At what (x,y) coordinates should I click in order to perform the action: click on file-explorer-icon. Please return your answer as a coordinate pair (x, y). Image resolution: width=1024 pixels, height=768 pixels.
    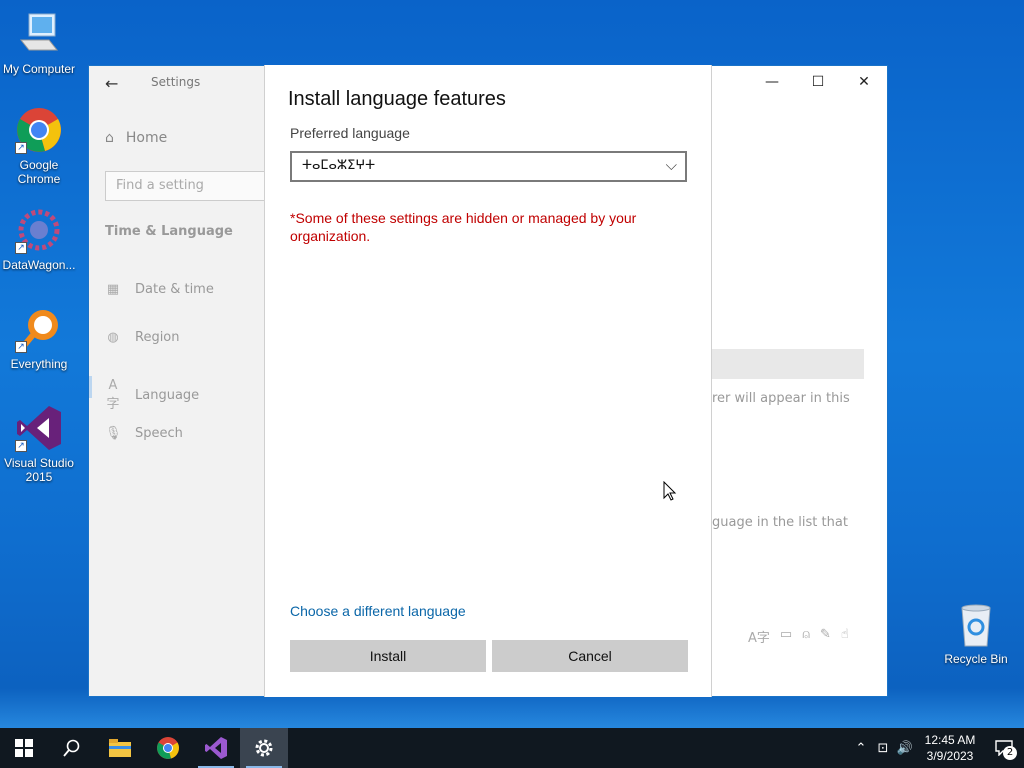
    Looking at the image, I should click on (120, 748).